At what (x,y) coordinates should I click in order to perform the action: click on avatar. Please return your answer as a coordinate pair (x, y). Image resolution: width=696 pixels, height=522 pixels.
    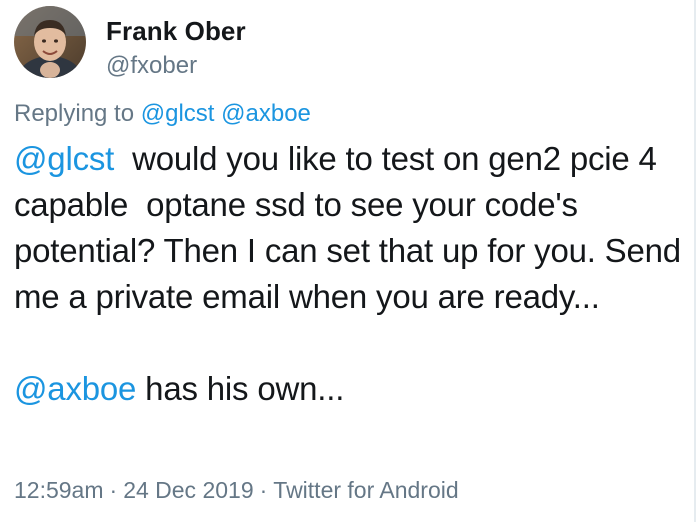
    Looking at the image, I should click on (50, 42).